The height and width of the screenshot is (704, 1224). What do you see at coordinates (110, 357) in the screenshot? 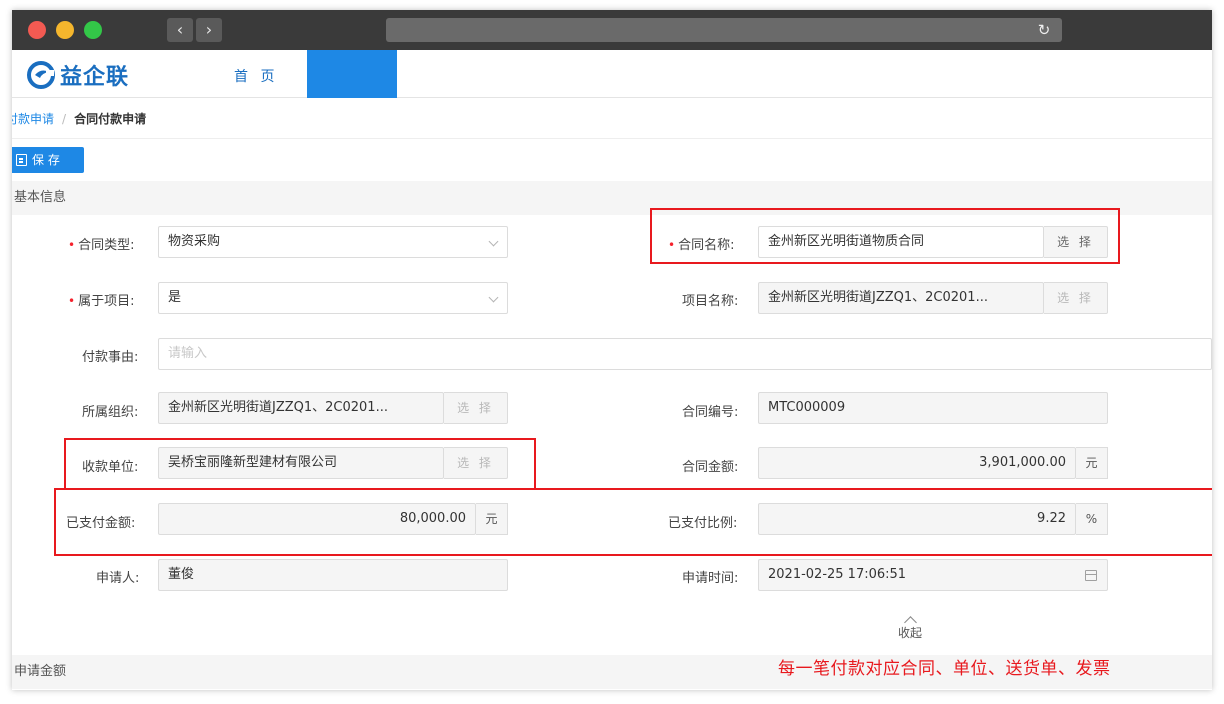
I see `payment-reason-label: 付款事由:` at bounding box center [110, 357].